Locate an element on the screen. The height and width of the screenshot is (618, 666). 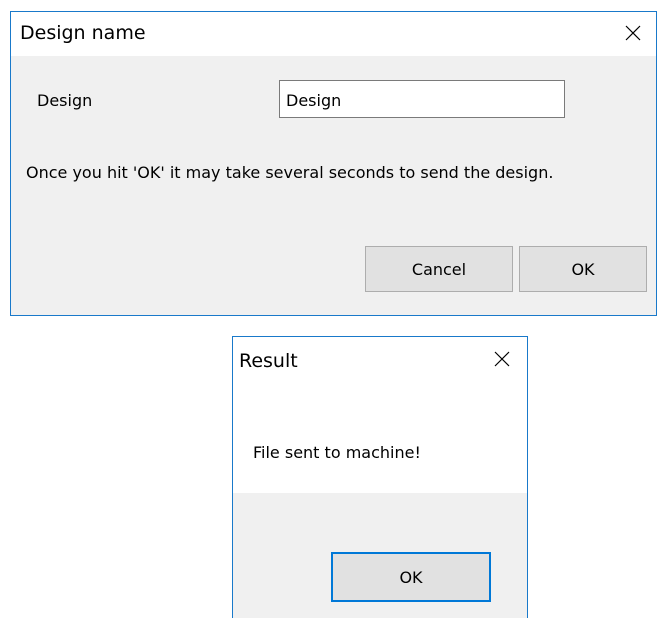
design-label: Design is located at coordinates (65, 100).